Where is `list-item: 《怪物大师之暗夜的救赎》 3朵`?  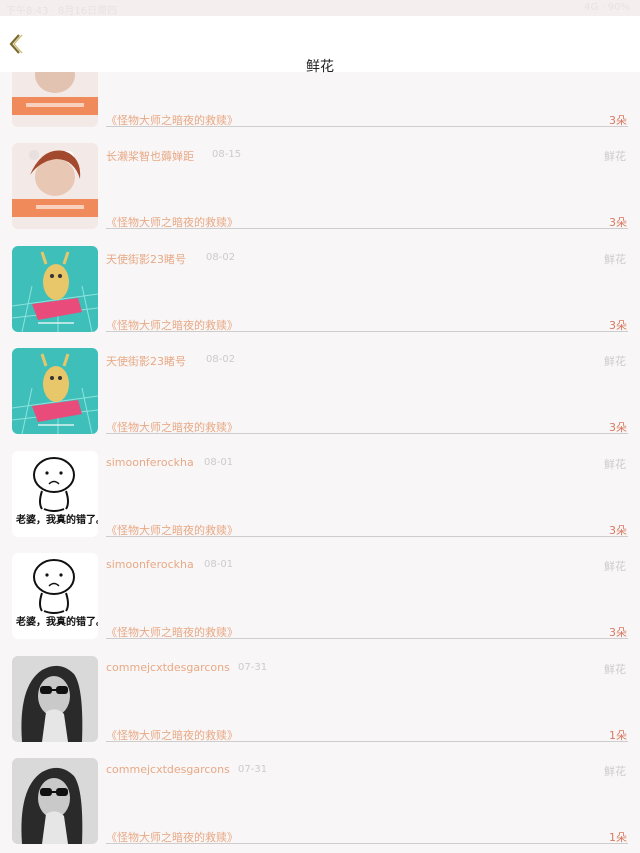 list-item: 《怪物大师之暗夜的救赎》 3朵 is located at coordinates (320, 107).